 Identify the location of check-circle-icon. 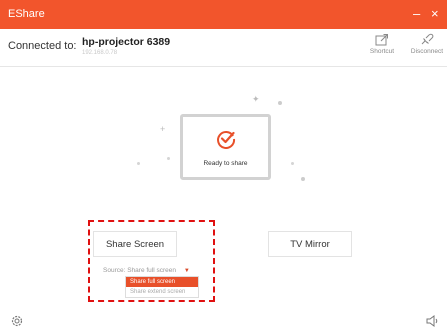
(226, 141).